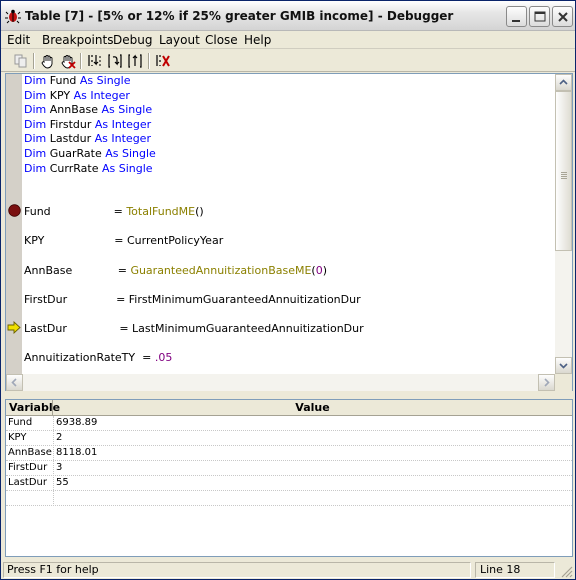 The image size is (576, 580). Describe the element at coordinates (163, 357) in the screenshot. I see `code-token: .05` at that location.